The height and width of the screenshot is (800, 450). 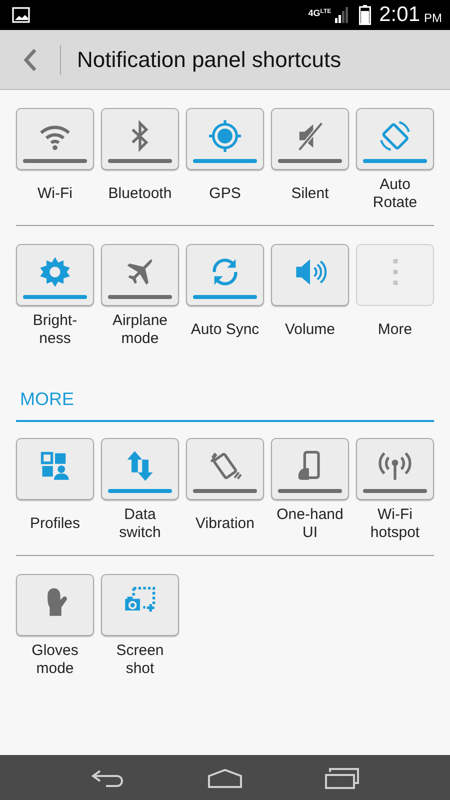 What do you see at coordinates (225, 194) in the screenshot?
I see `shortcut-label: GPS` at bounding box center [225, 194].